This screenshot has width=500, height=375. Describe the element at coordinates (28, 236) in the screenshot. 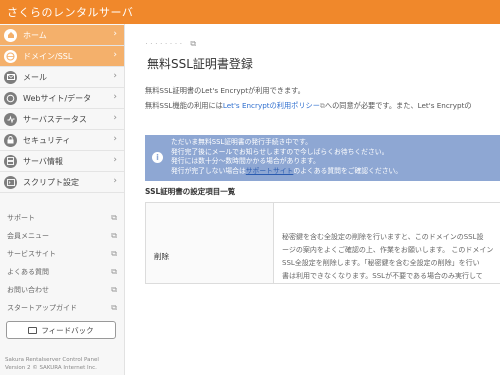

I see `link-label: 会員メニュー` at that location.